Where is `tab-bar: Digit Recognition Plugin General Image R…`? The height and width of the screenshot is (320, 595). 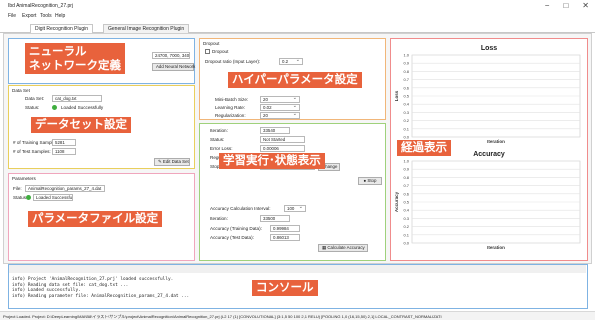 tab-bar: Digit Recognition Plugin General Image R… is located at coordinates (297, 27).